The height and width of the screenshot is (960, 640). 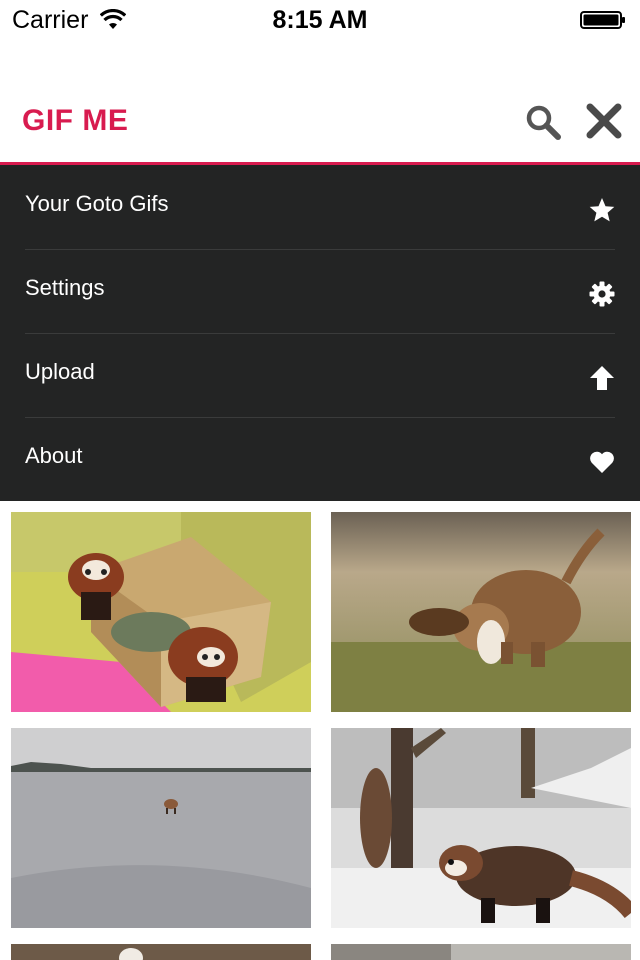 I want to click on search-button, so click(x=544, y=123).